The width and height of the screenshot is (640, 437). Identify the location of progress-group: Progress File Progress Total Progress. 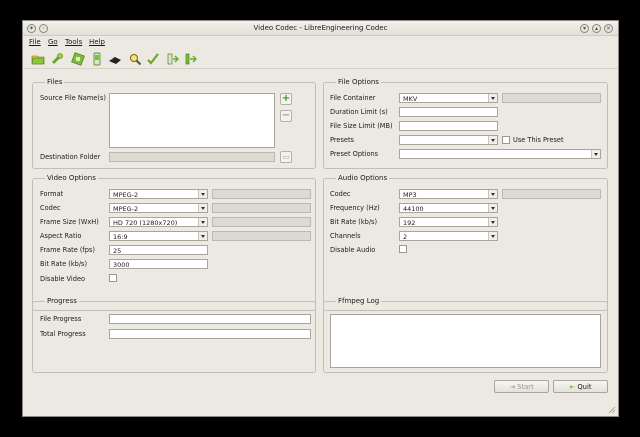
(174, 335).